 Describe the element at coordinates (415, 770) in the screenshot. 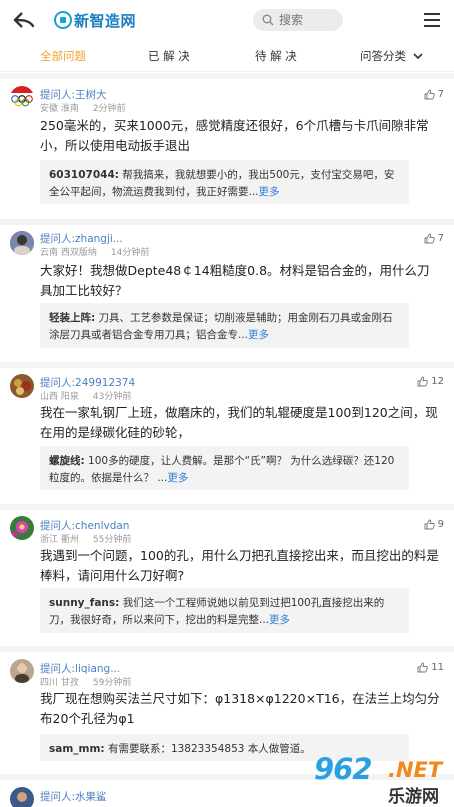

I see `watermark-net: .NET` at that location.